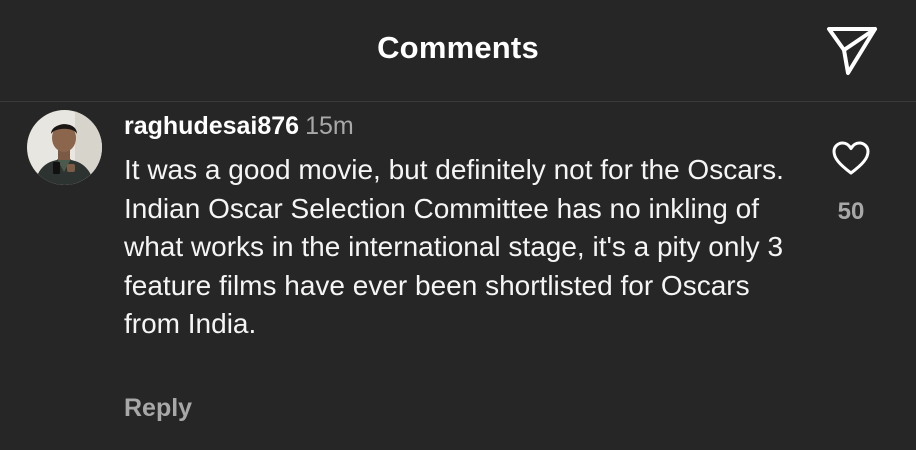  I want to click on avatar, so click(64, 147).